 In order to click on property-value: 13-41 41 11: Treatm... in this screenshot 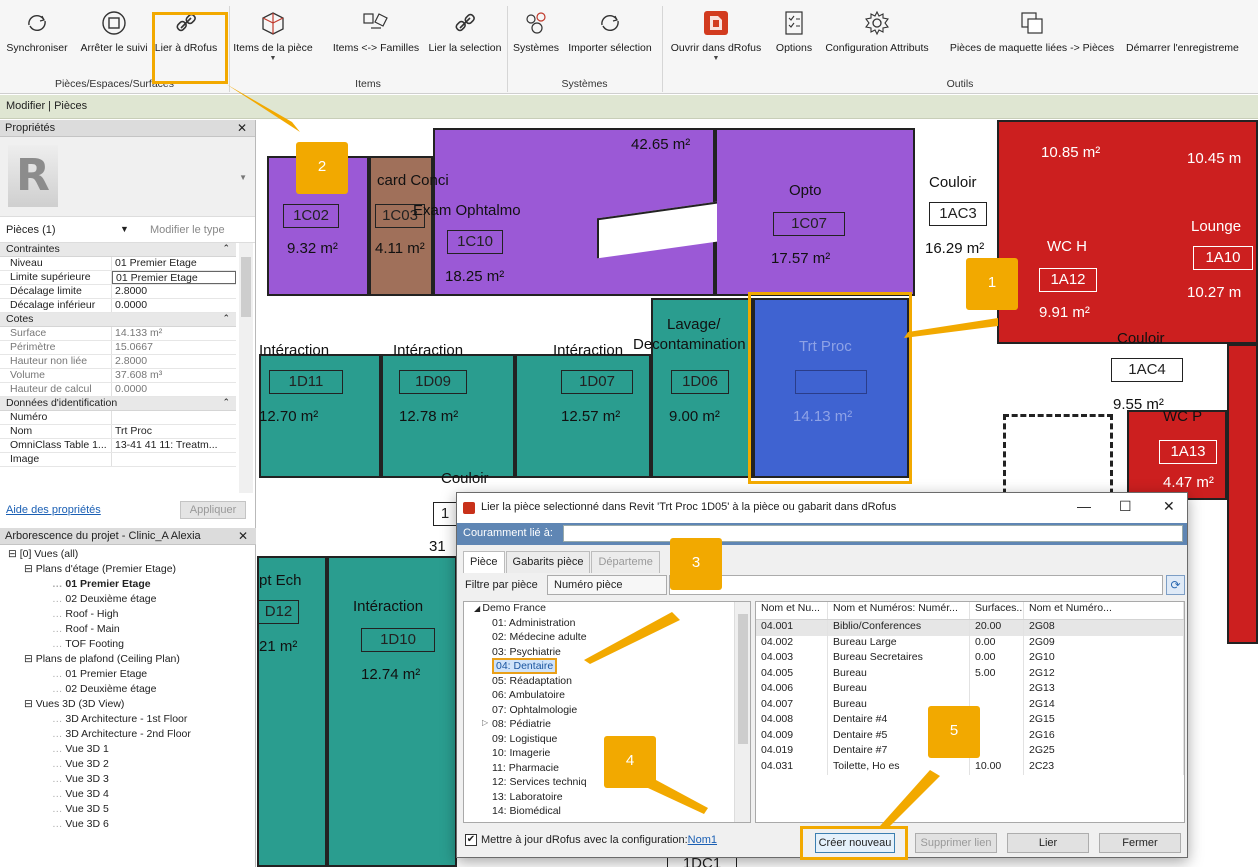, I will do `click(174, 445)`.